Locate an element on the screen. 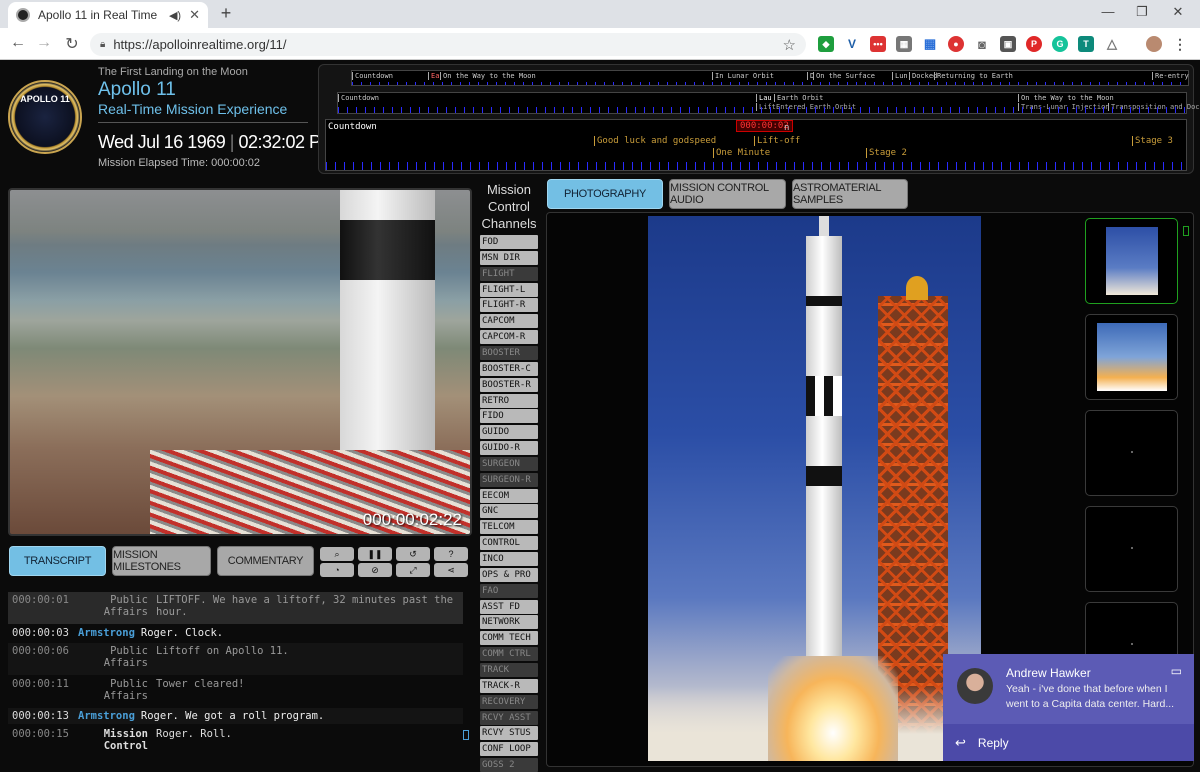  event-label: Stage 2 is located at coordinates (886, 153).